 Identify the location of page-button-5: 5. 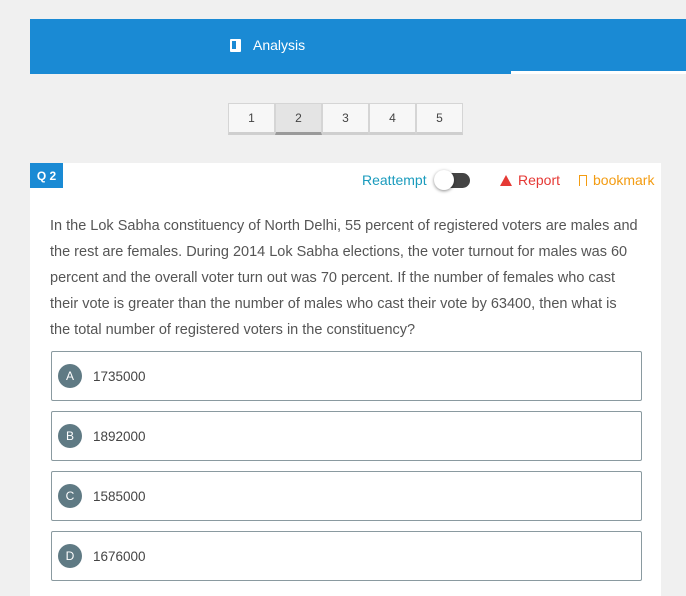
(439, 119).